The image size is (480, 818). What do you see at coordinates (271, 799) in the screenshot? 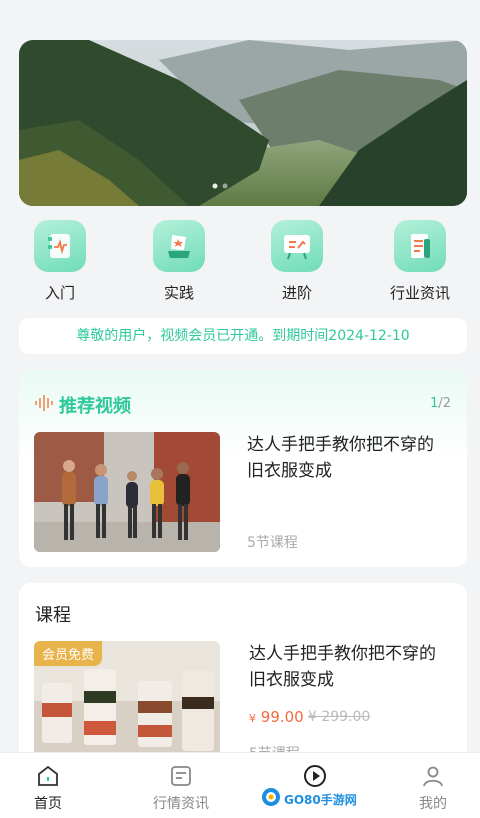
I see `watermark-logo-icon` at bounding box center [271, 799].